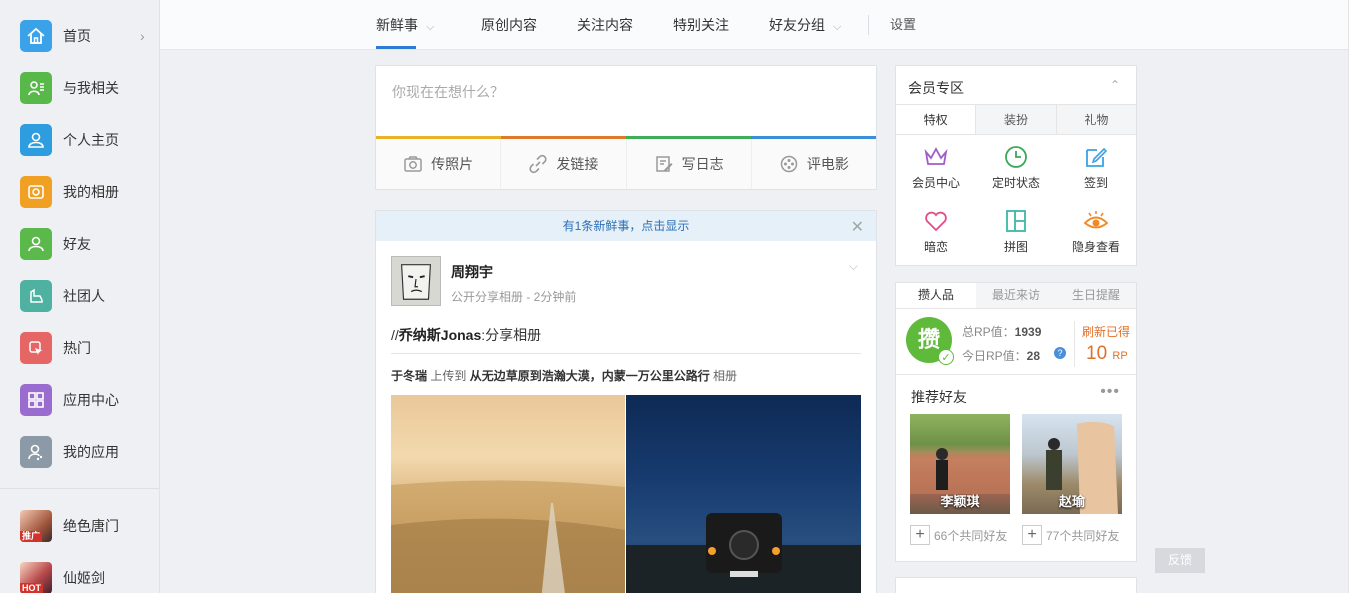  I want to click on promo-badge: 推广, so click(31, 536).